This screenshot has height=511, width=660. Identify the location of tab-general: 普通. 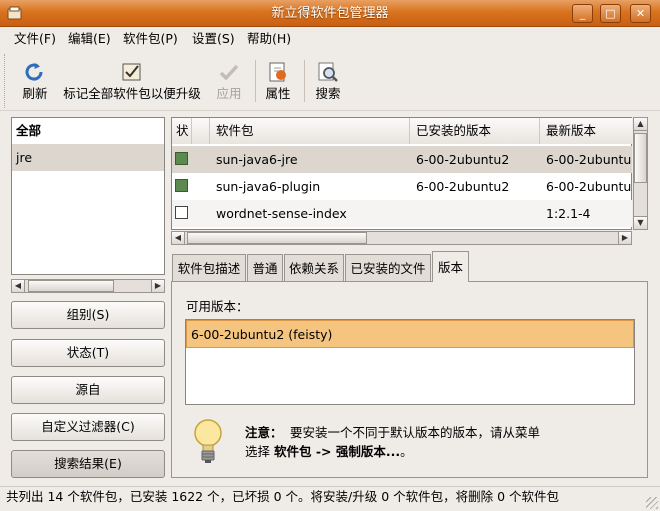
(265, 267).